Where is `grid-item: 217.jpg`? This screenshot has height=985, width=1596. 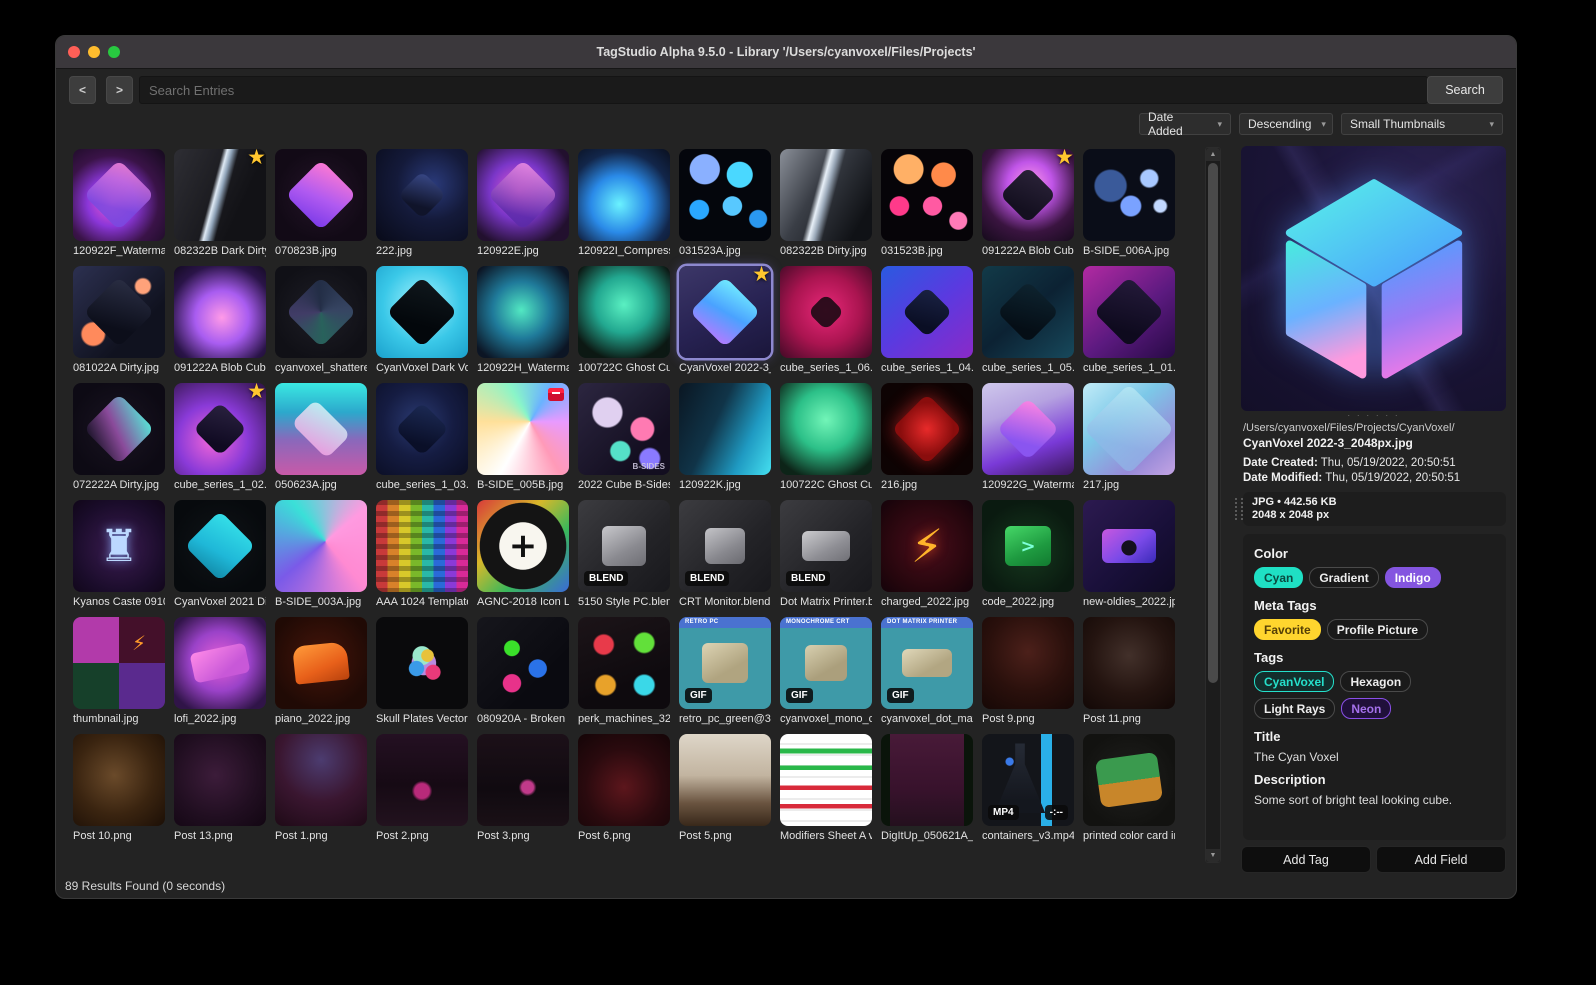
grid-item: 217.jpg is located at coordinates (1129, 437).